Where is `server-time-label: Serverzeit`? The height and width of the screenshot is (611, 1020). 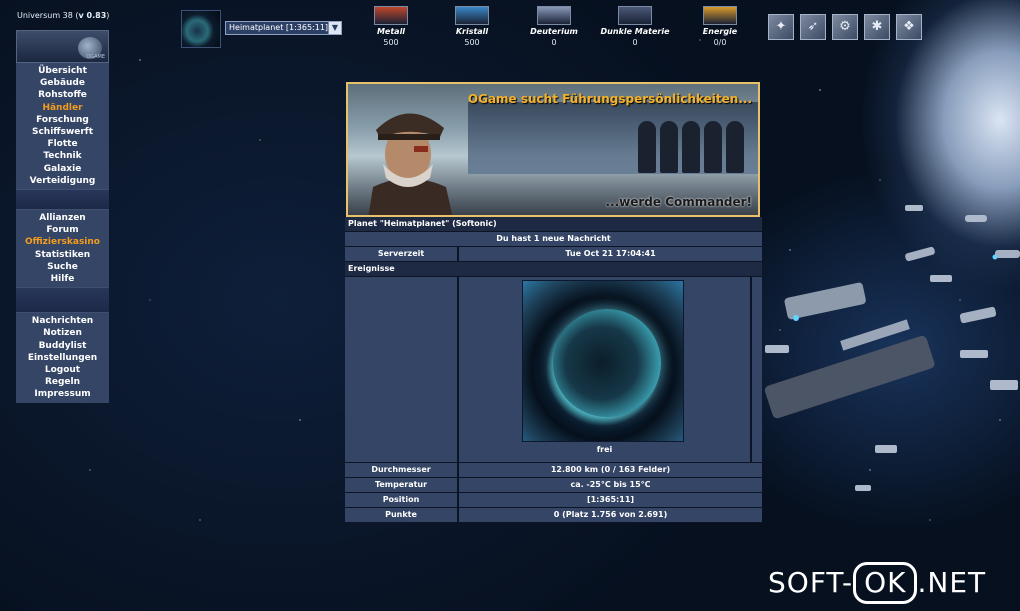 server-time-label: Serverzeit is located at coordinates (402, 254).